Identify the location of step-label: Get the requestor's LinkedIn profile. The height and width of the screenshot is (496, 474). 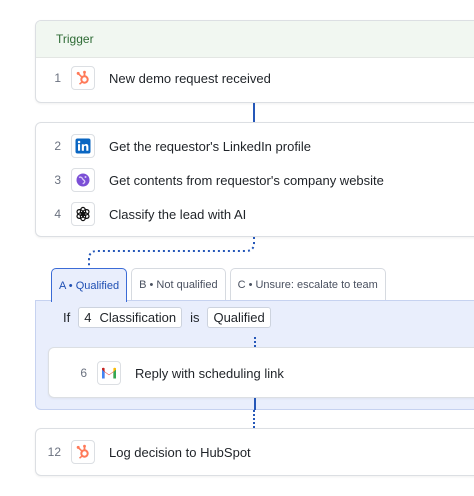
(210, 146).